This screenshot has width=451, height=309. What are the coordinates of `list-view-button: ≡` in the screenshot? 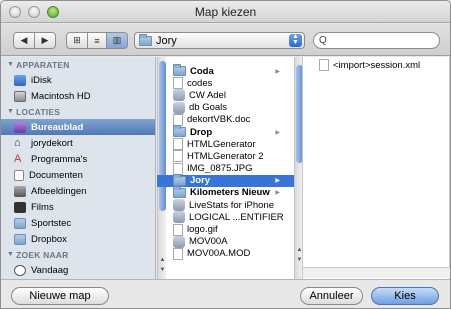 It's located at (97, 40).